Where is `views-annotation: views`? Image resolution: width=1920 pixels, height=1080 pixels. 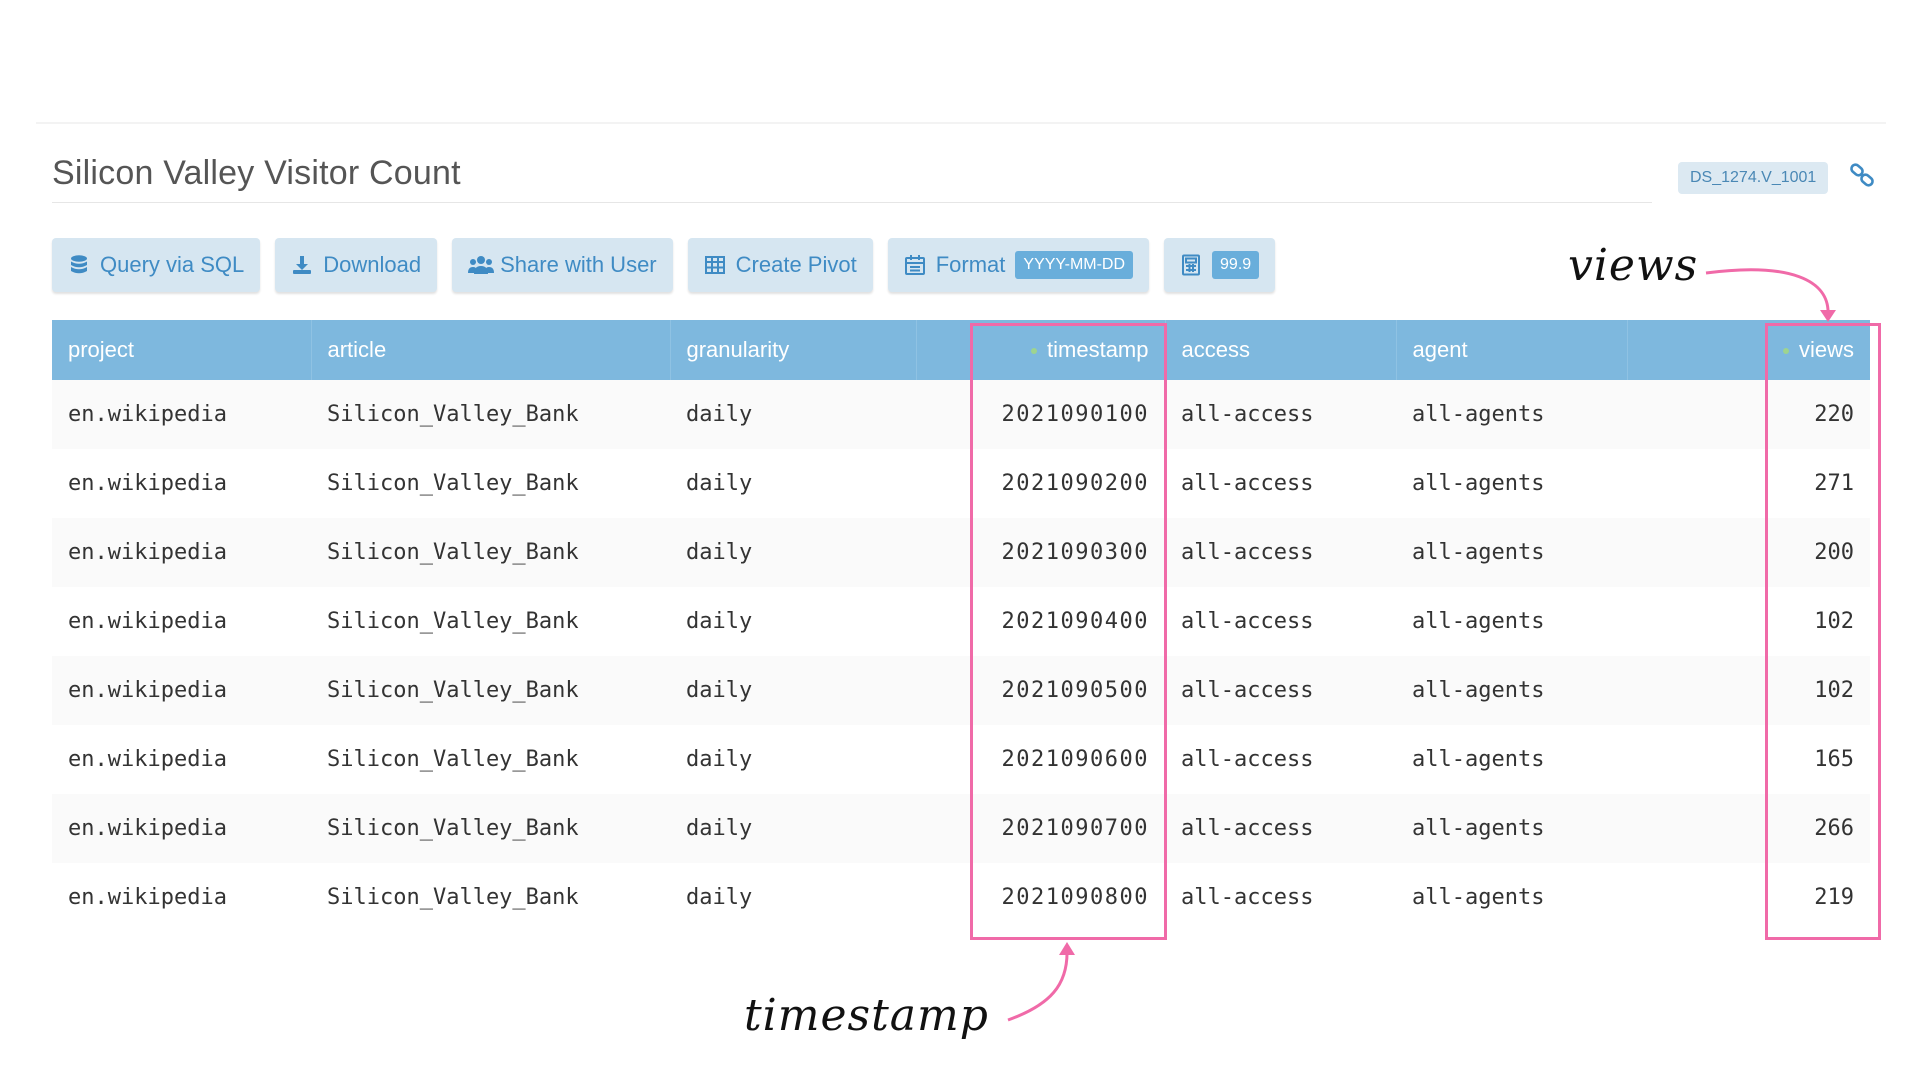 views-annotation: views is located at coordinates (1633, 265).